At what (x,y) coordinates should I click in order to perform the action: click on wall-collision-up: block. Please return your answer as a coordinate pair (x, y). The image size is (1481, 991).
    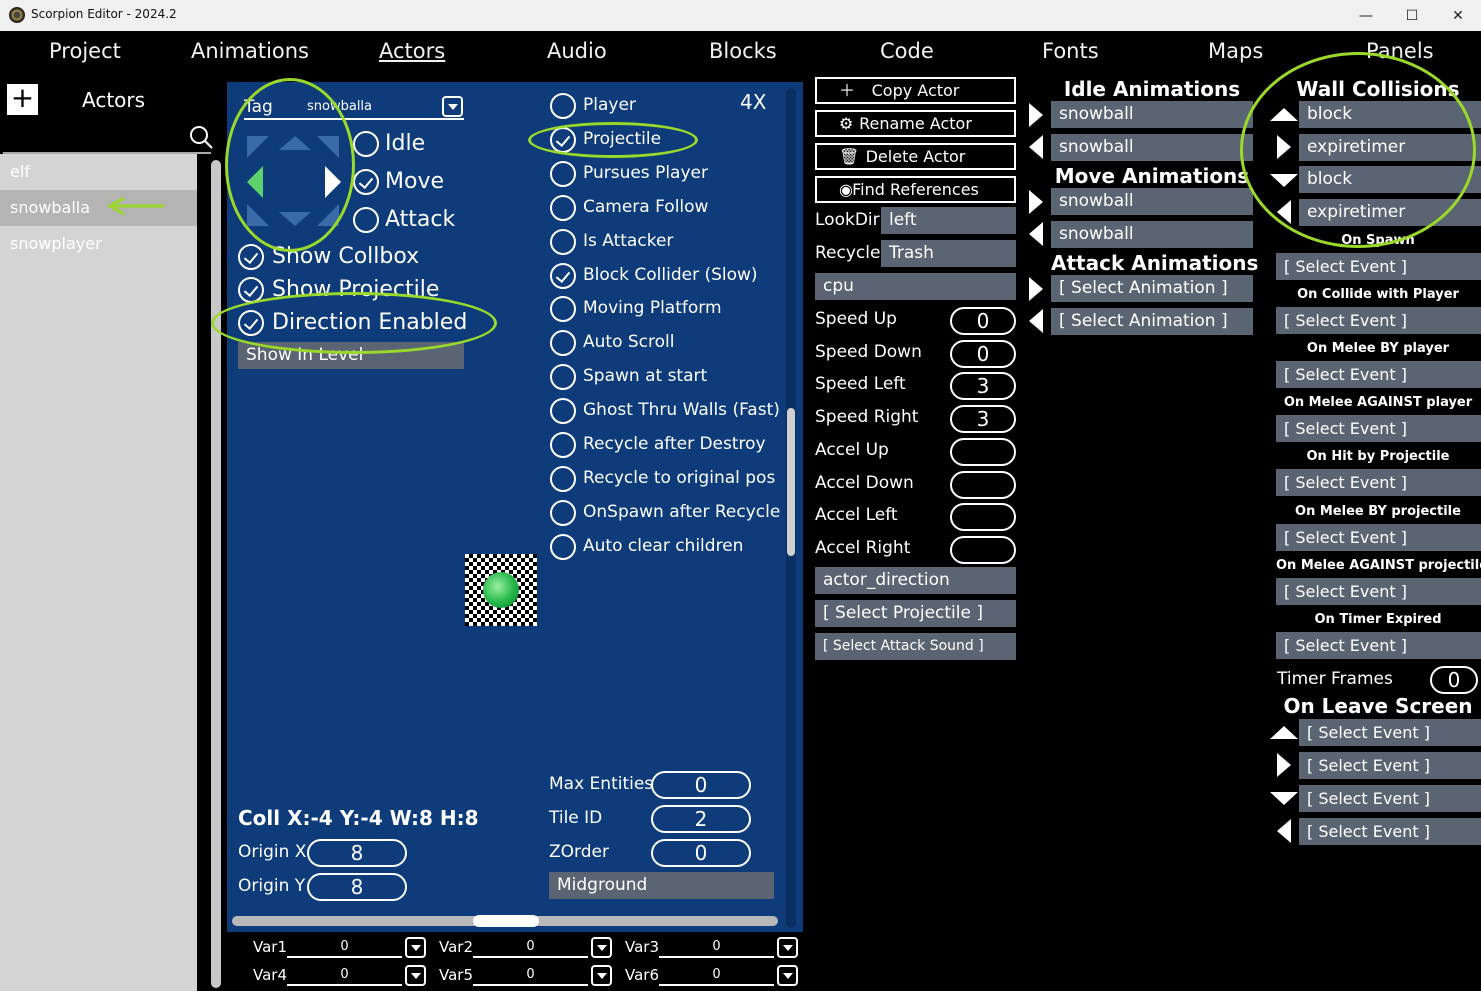
    Looking at the image, I should click on (1390, 114).